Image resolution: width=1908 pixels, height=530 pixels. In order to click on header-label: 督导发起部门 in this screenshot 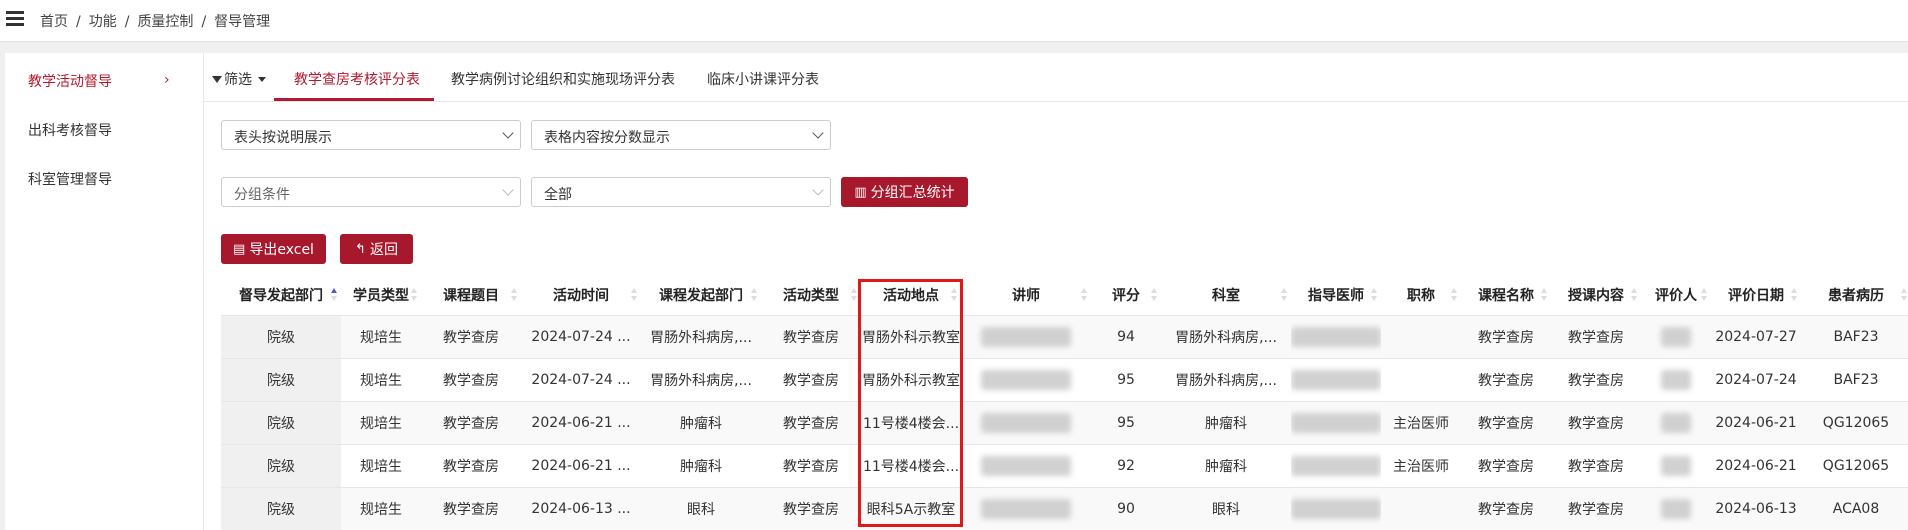, I will do `click(281, 296)`.